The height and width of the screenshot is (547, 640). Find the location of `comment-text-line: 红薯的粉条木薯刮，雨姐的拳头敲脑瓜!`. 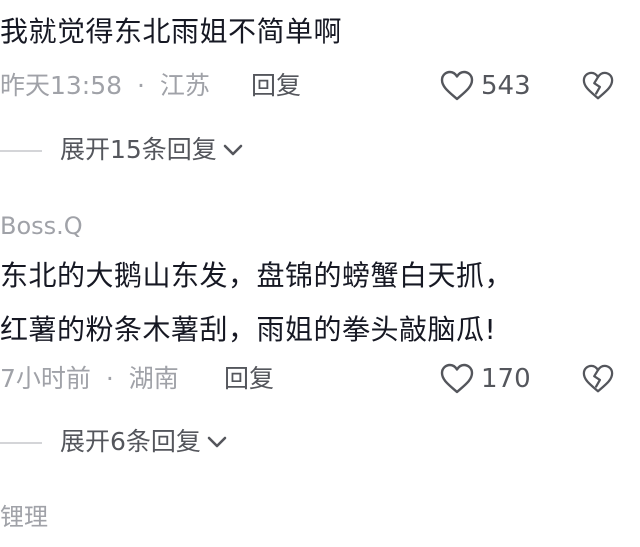

comment-text-line: 红薯的粉条木薯刮，雨姐的拳头敲脑瓜! is located at coordinates (248, 329).